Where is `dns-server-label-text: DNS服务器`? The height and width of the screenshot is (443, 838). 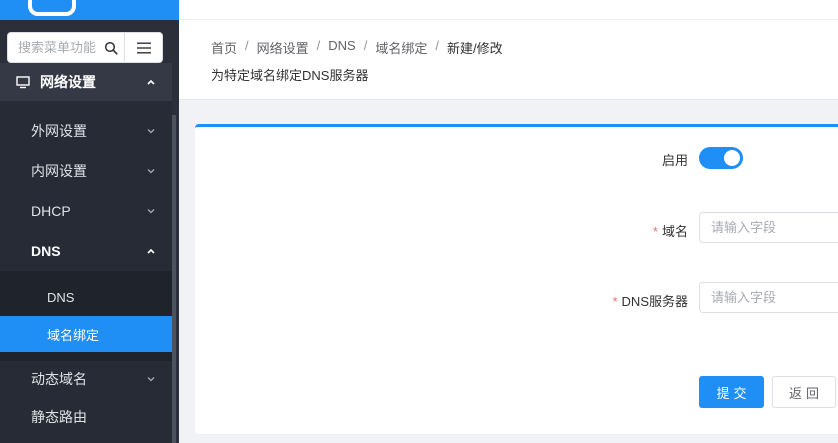 dns-server-label-text: DNS服务器 is located at coordinates (654, 301).